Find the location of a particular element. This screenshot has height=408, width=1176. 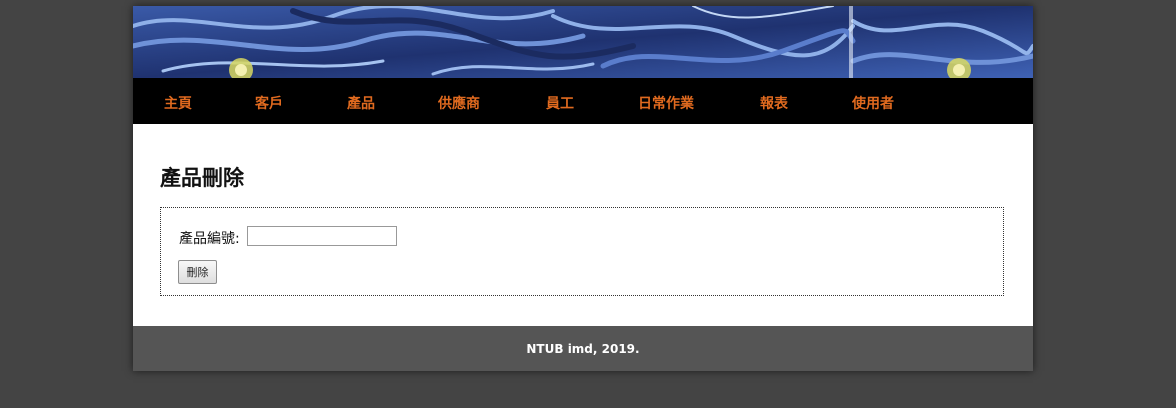

nav-item-products: 產品 is located at coordinates (361, 103).